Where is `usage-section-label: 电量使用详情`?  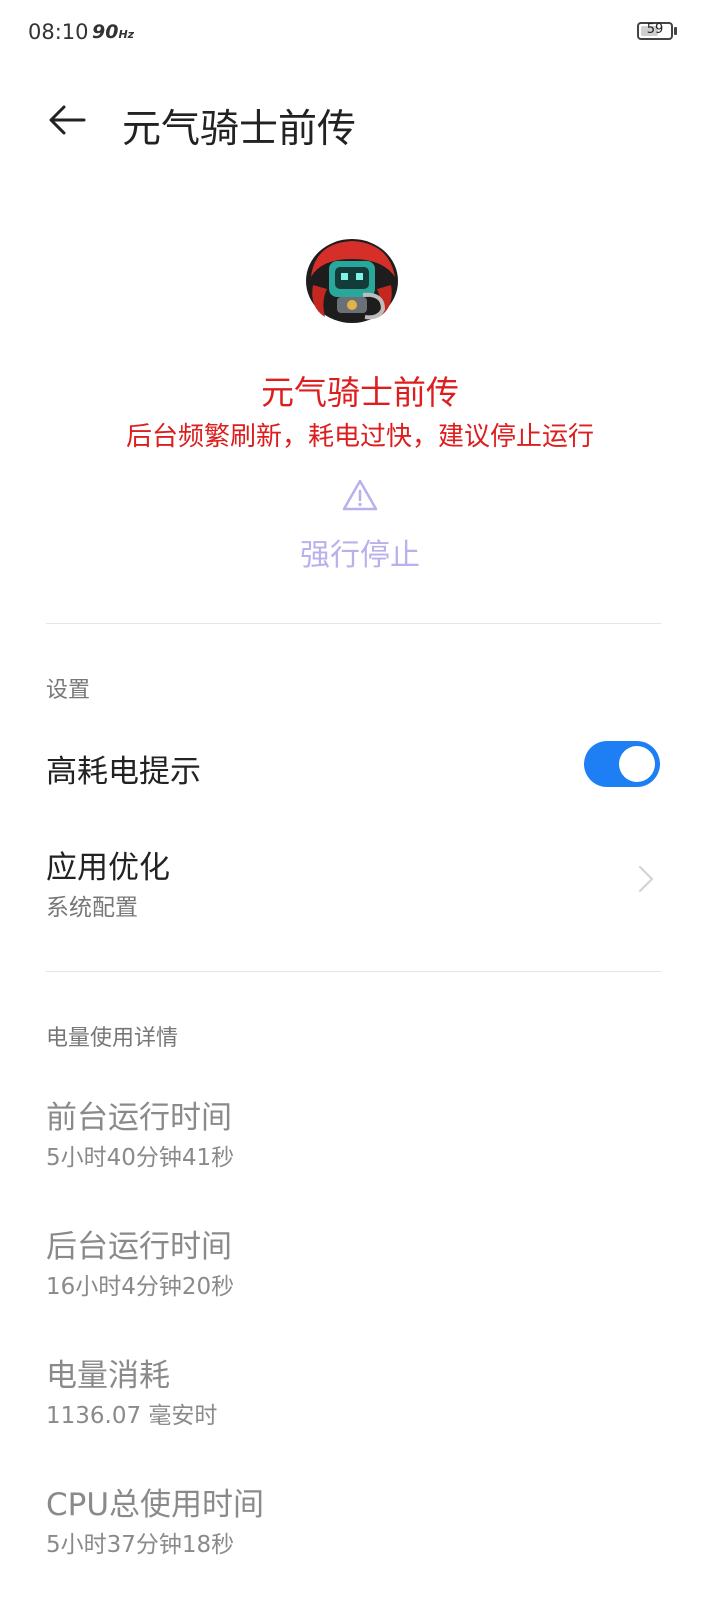
usage-section-label: 电量使用详情 is located at coordinates (112, 1038).